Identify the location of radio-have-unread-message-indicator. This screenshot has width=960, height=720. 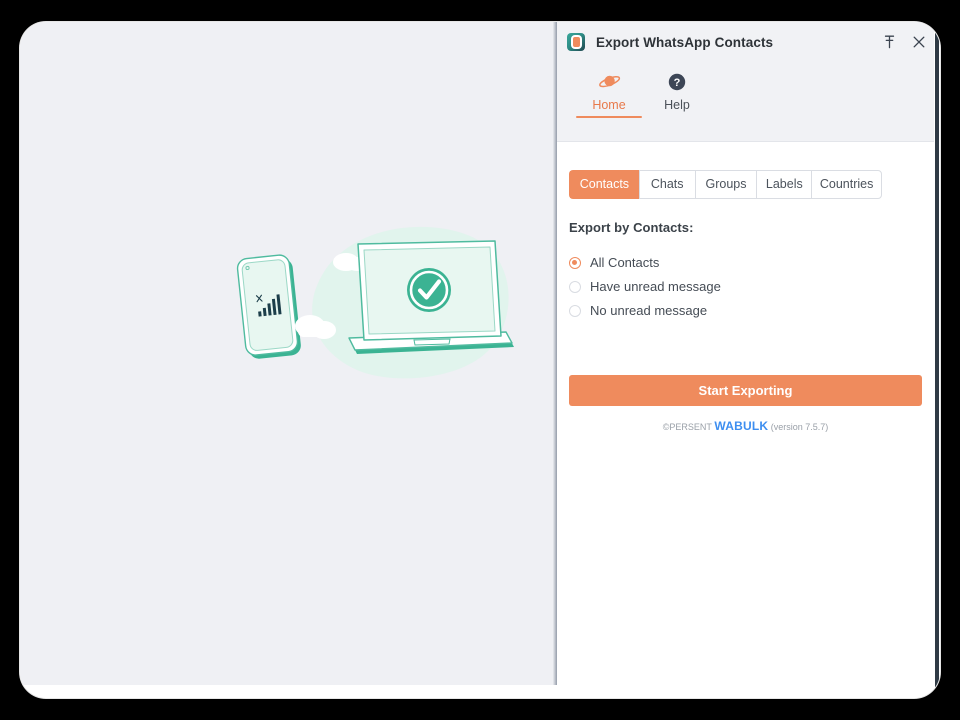
(575, 287).